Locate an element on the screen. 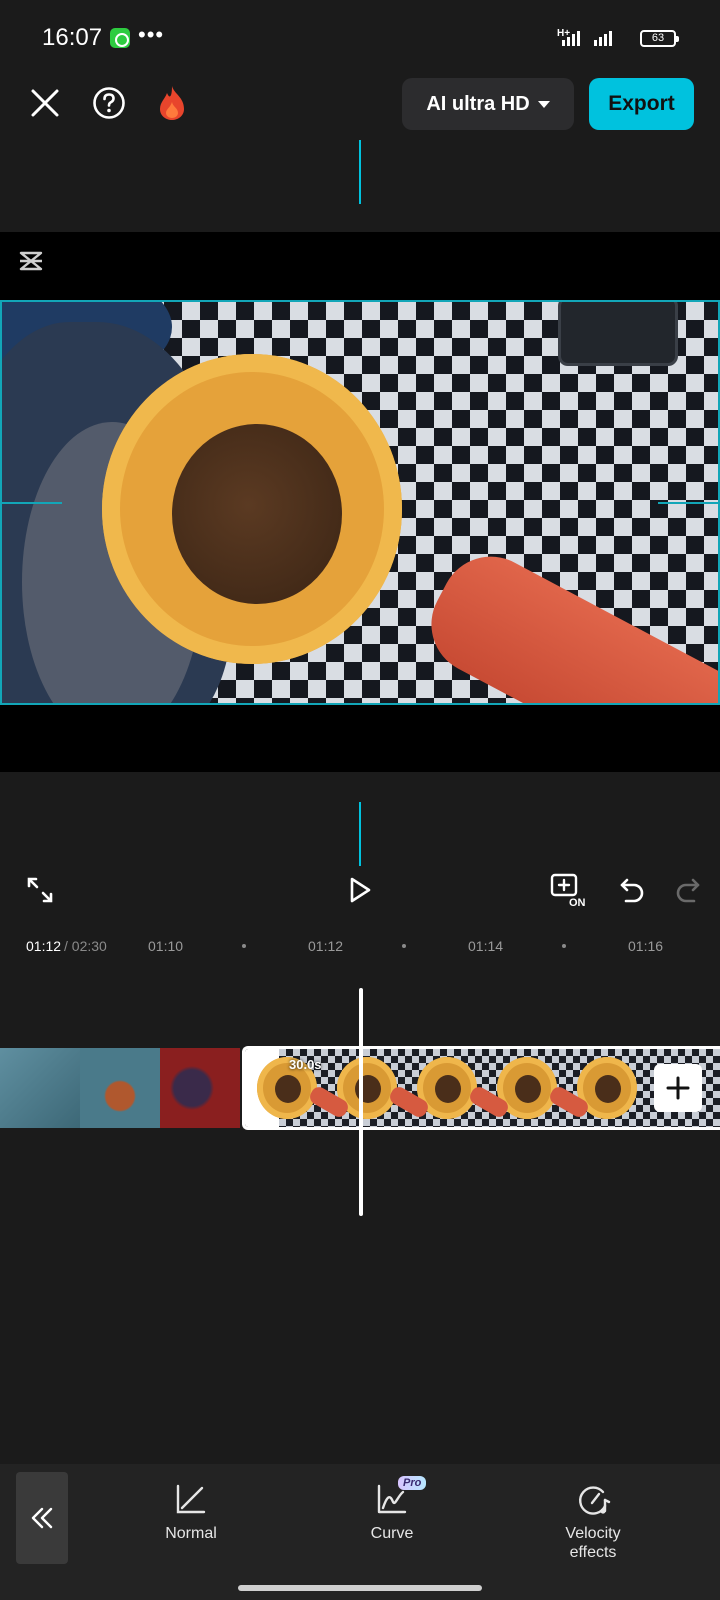  status-bar: 16:07 ••• H+ 63 is located at coordinates (360, 39).